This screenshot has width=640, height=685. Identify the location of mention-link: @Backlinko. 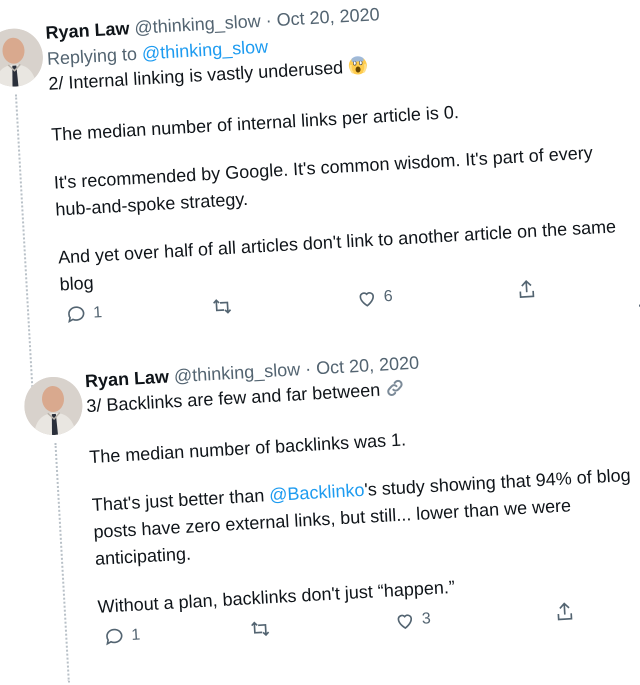
(317, 492).